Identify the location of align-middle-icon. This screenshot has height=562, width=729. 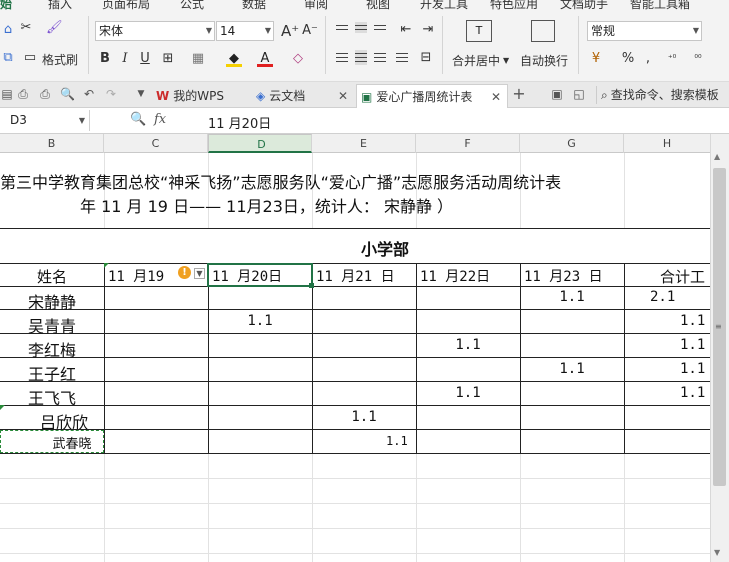
(361, 27).